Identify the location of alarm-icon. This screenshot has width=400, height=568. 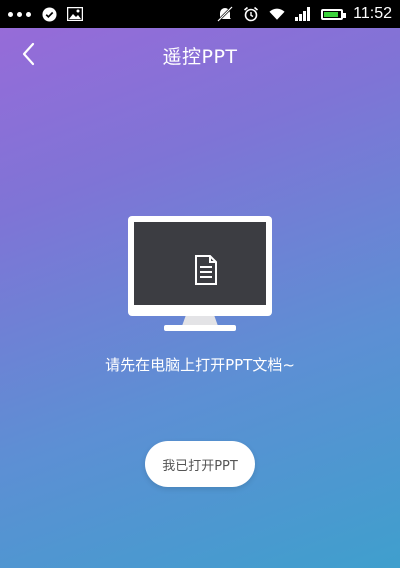
(251, 14).